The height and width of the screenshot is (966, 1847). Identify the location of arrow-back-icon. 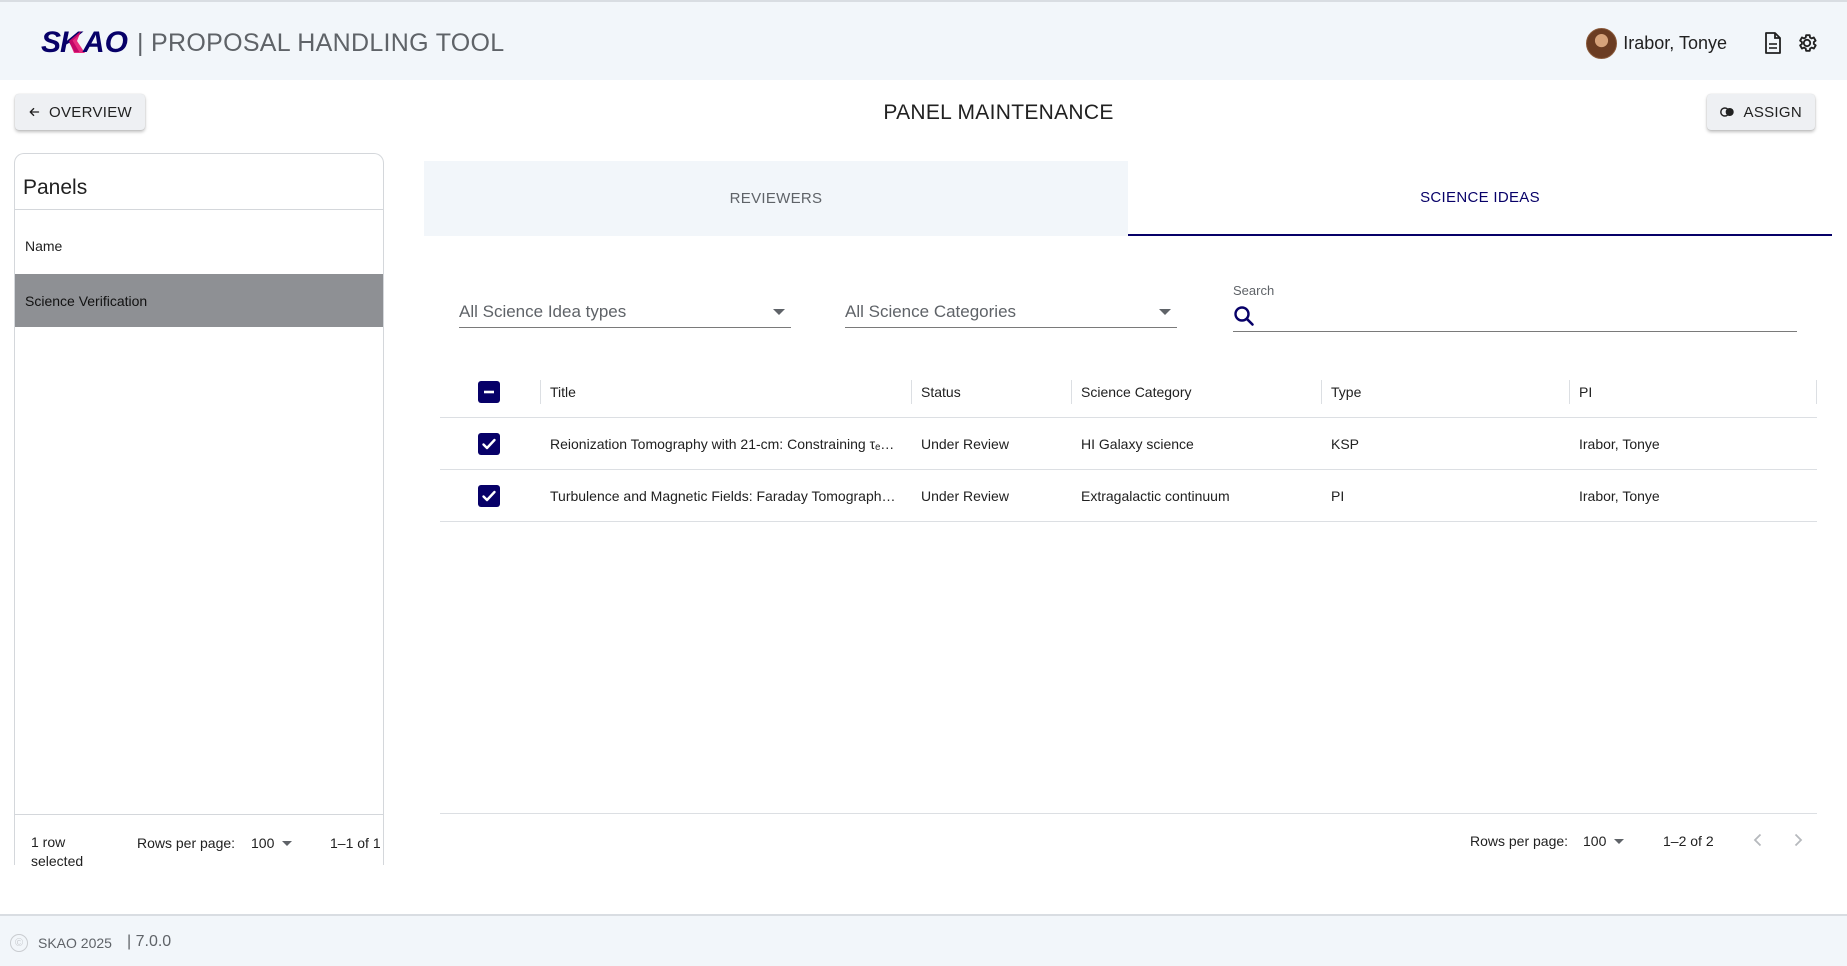
(34, 112).